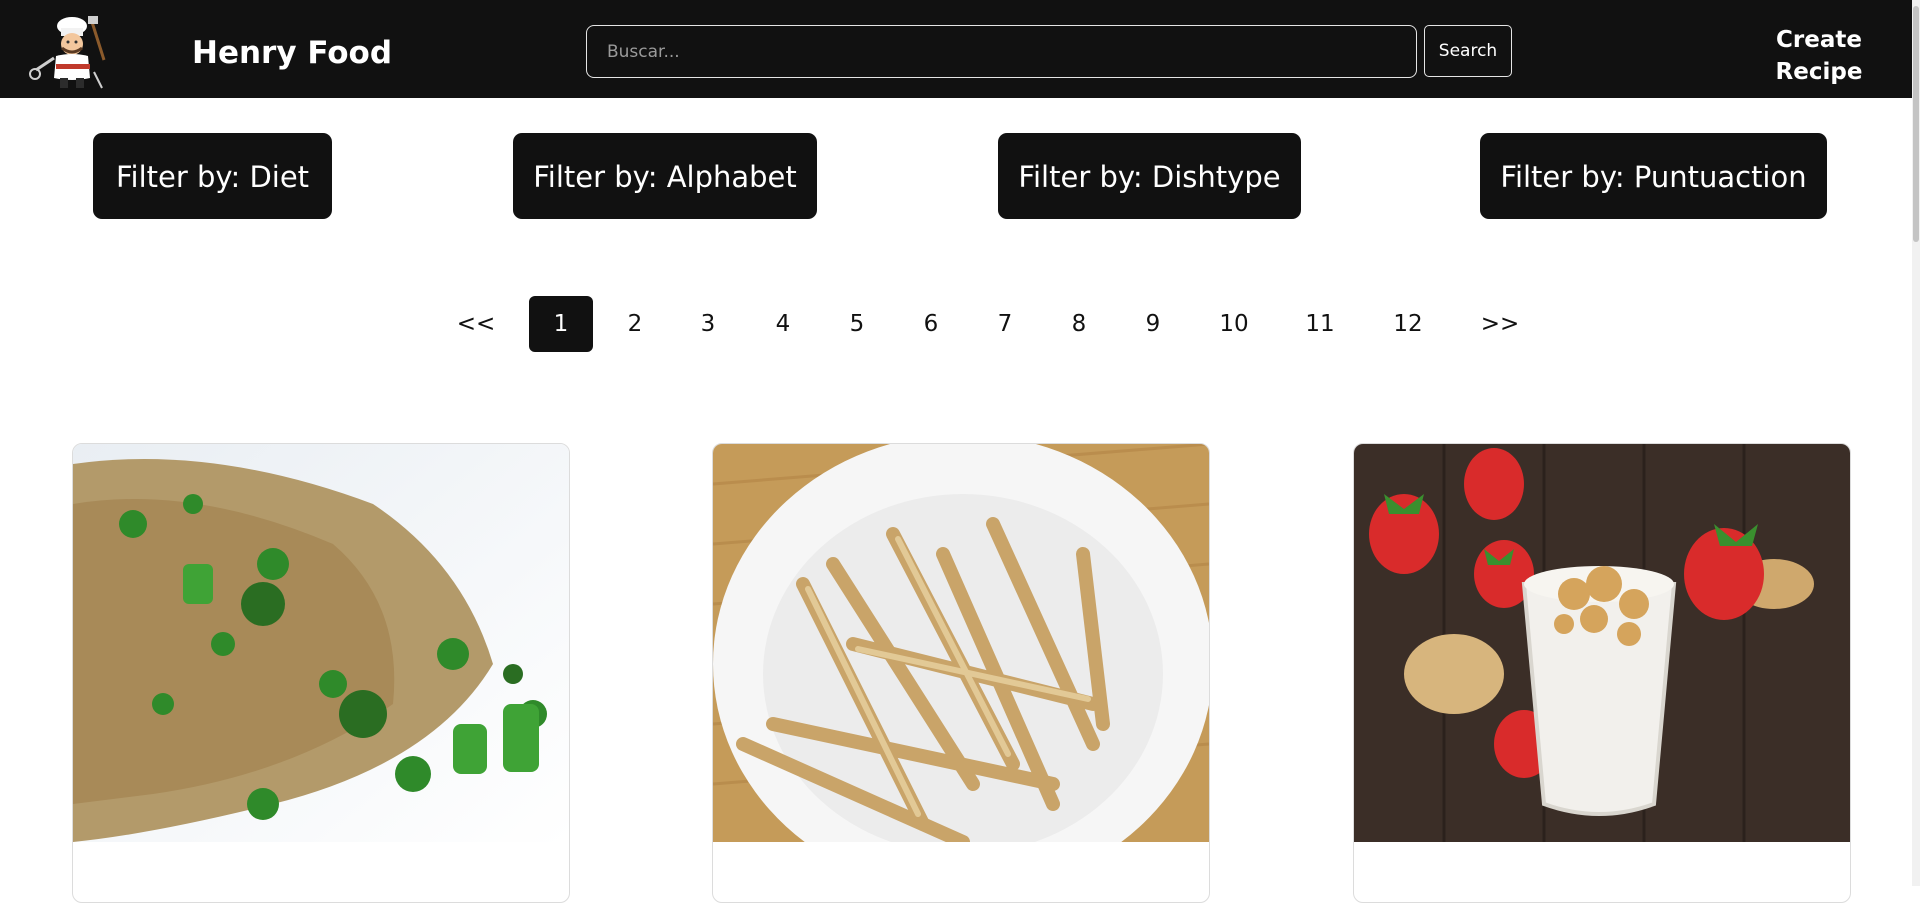 The width and height of the screenshot is (1920, 903). What do you see at coordinates (1001, 51) in the screenshot?
I see `search-input` at bounding box center [1001, 51].